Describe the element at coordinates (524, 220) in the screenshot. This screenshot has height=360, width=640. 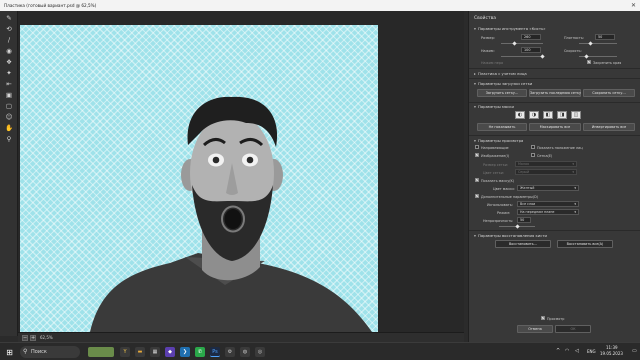
I see `backdrop-opacity-field: 50` at that location.